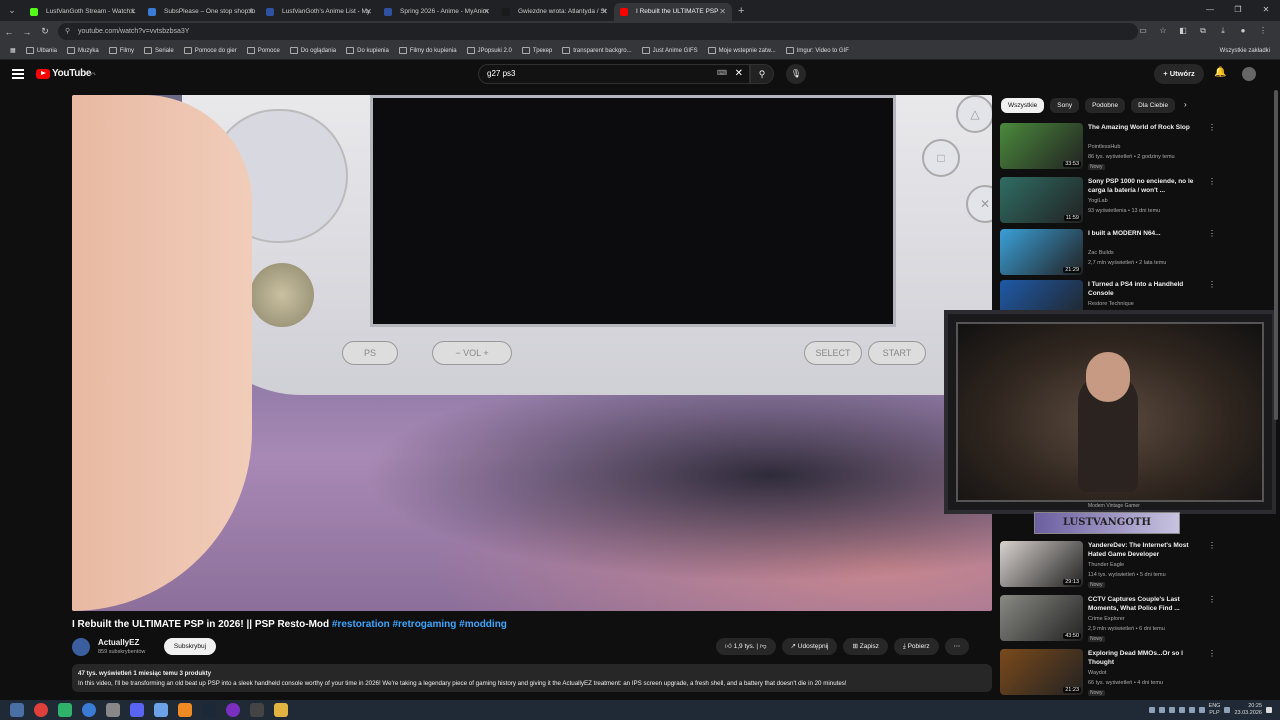 Image resolution: width=1280 pixels, height=720 pixels. What do you see at coordinates (916, 646) in the screenshot?
I see `download-button: ⤓ Pobierz` at bounding box center [916, 646].